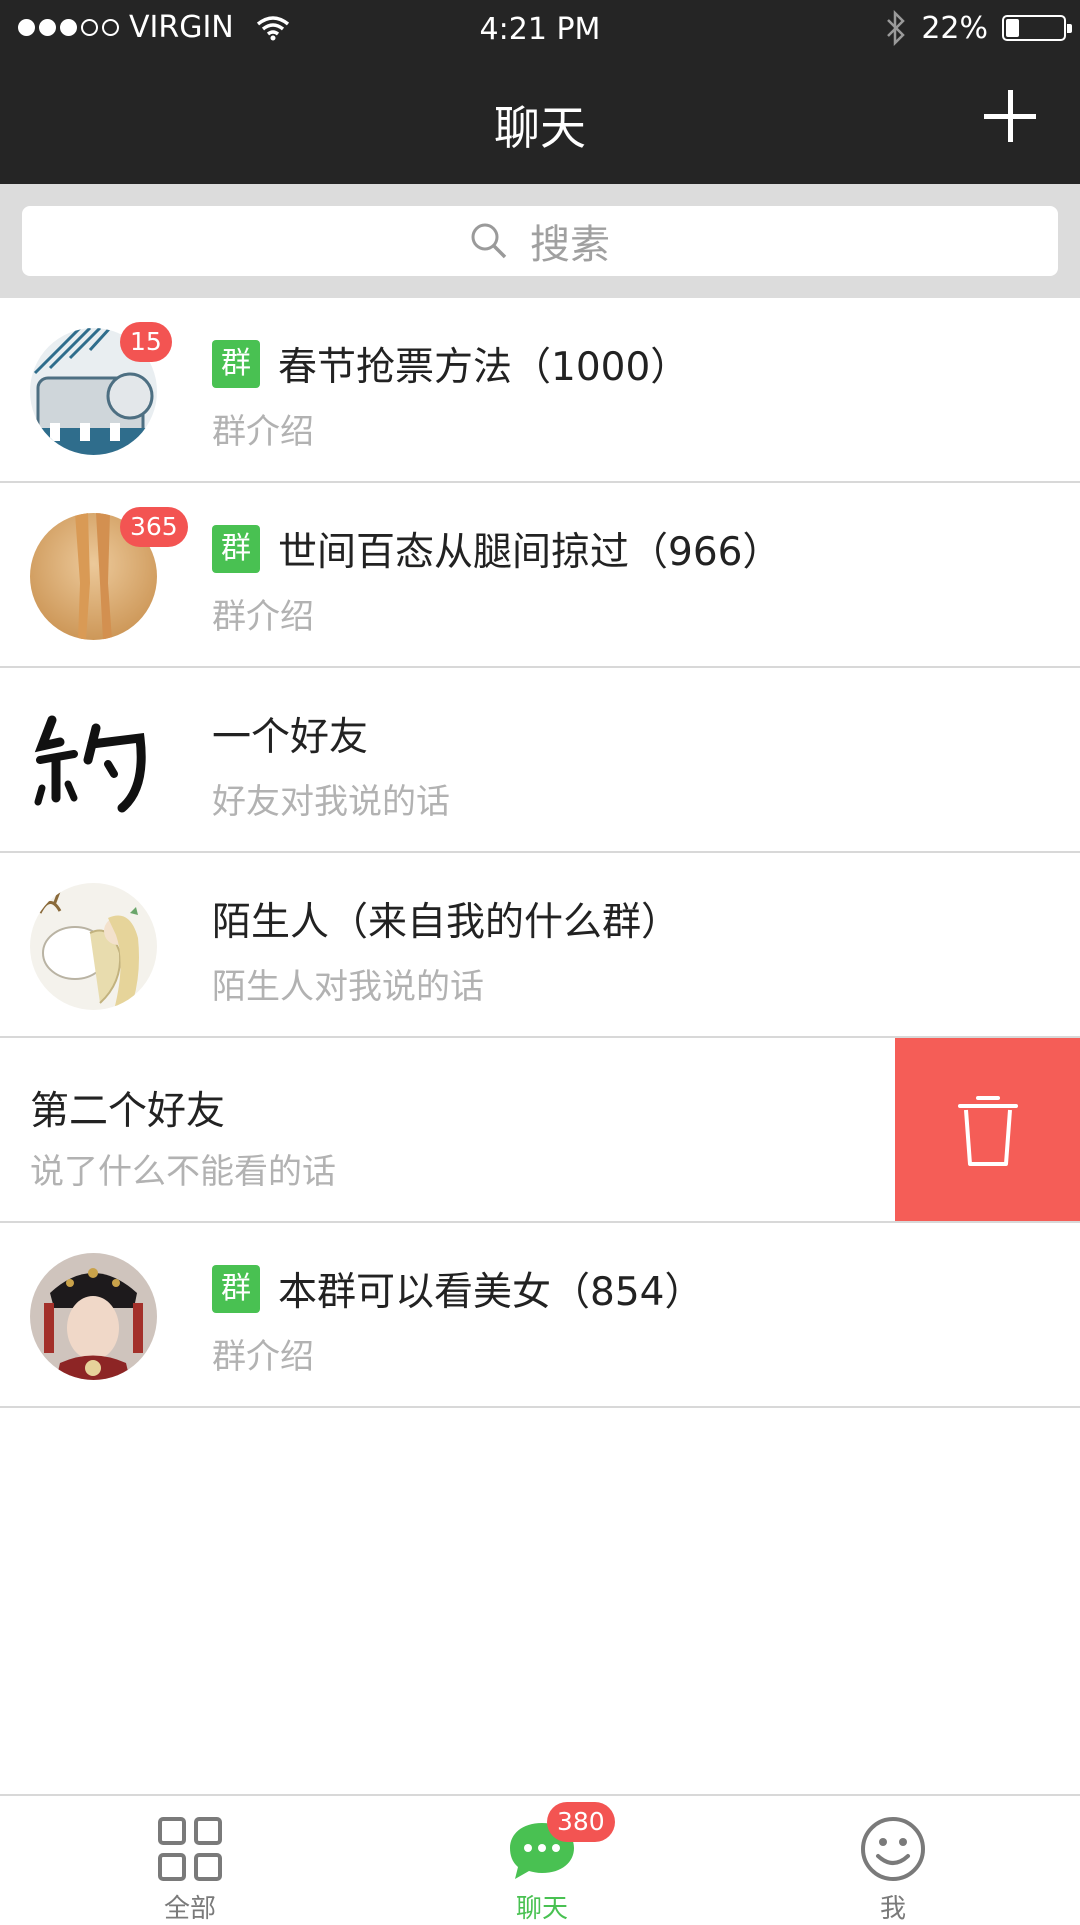  What do you see at coordinates (540, 128) in the screenshot?
I see `page-title: 聊天` at bounding box center [540, 128].